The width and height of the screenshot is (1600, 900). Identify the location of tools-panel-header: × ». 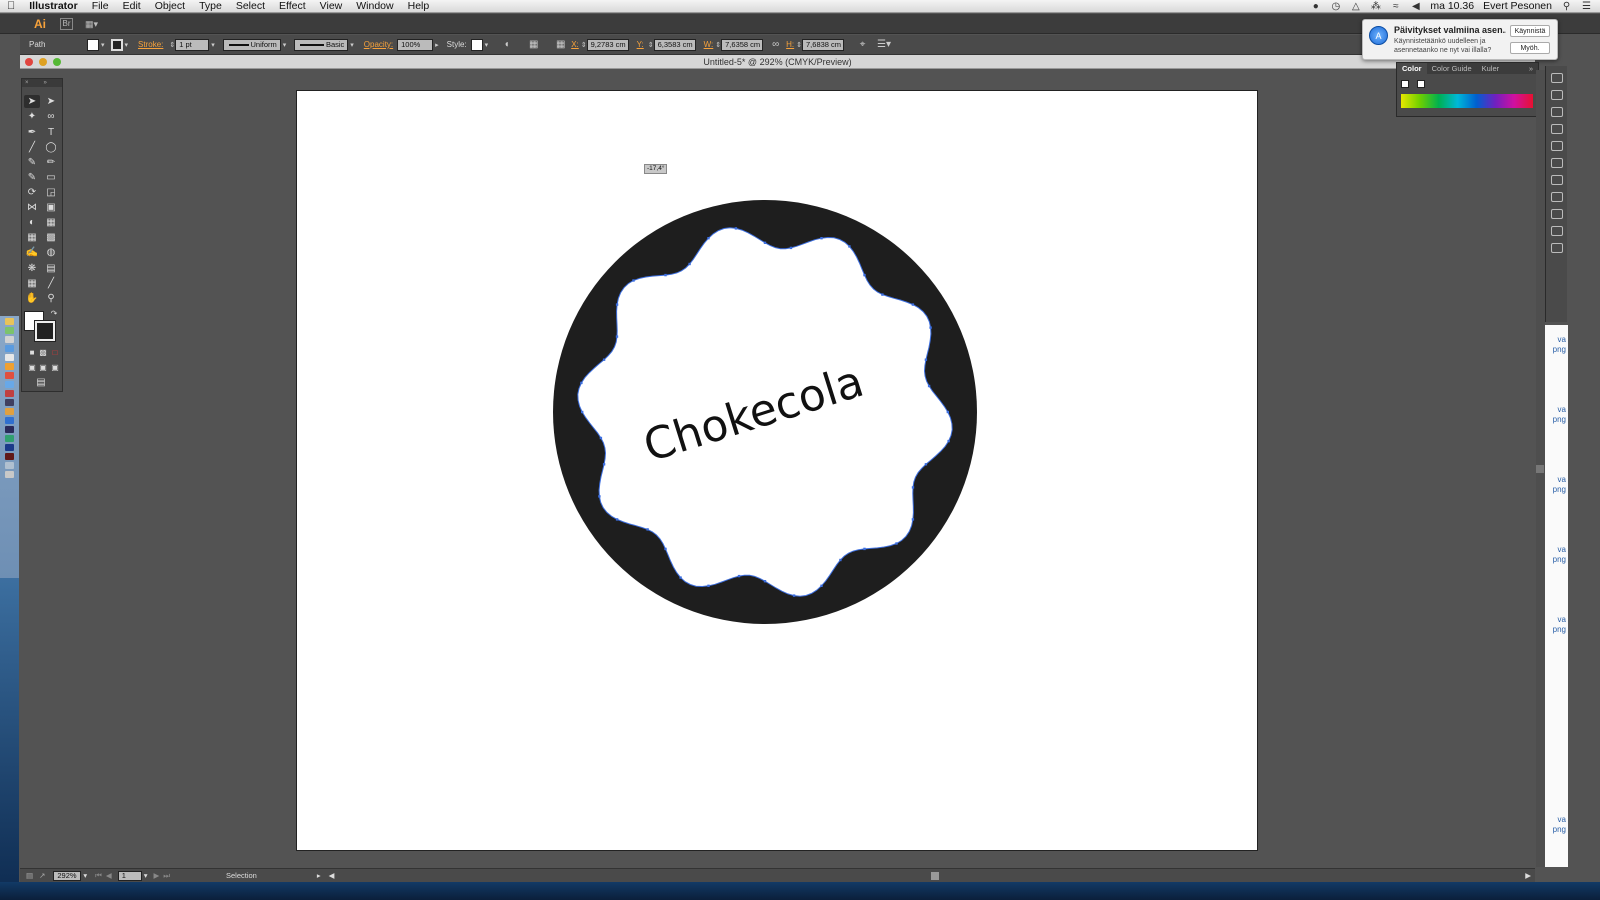
(42, 83).